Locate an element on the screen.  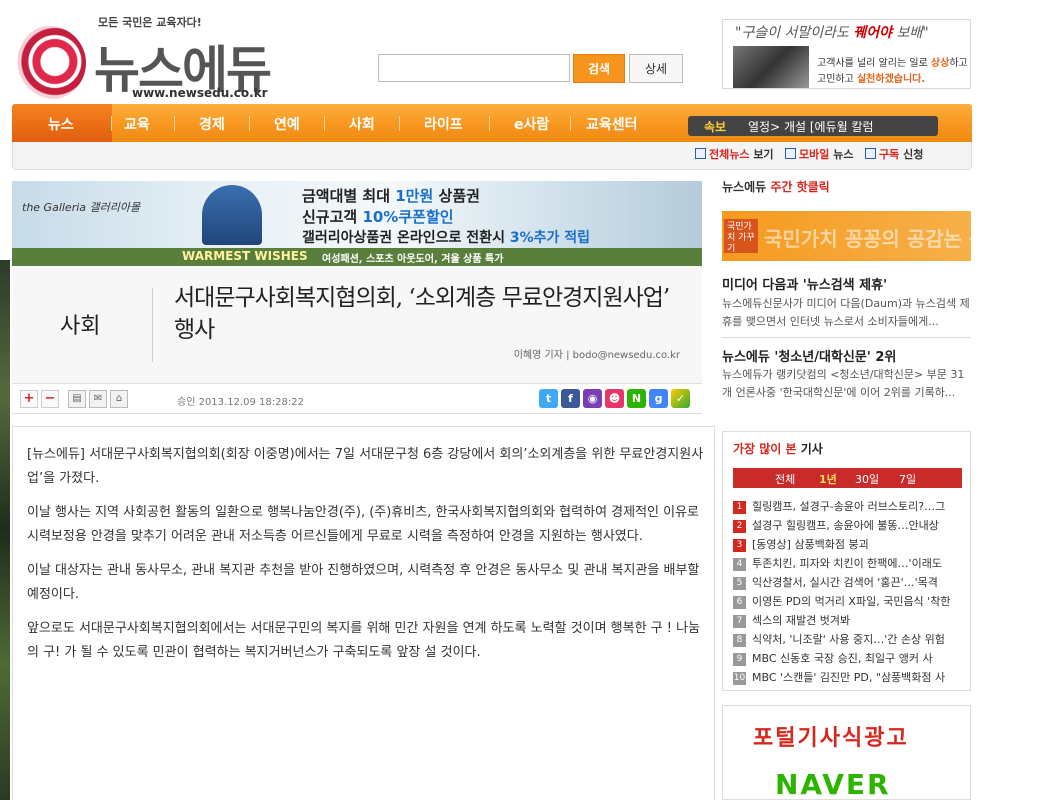
breaking-news-ticker: 속보 열정> 개설 [에듀윌 칼럼 is located at coordinates (813, 126).